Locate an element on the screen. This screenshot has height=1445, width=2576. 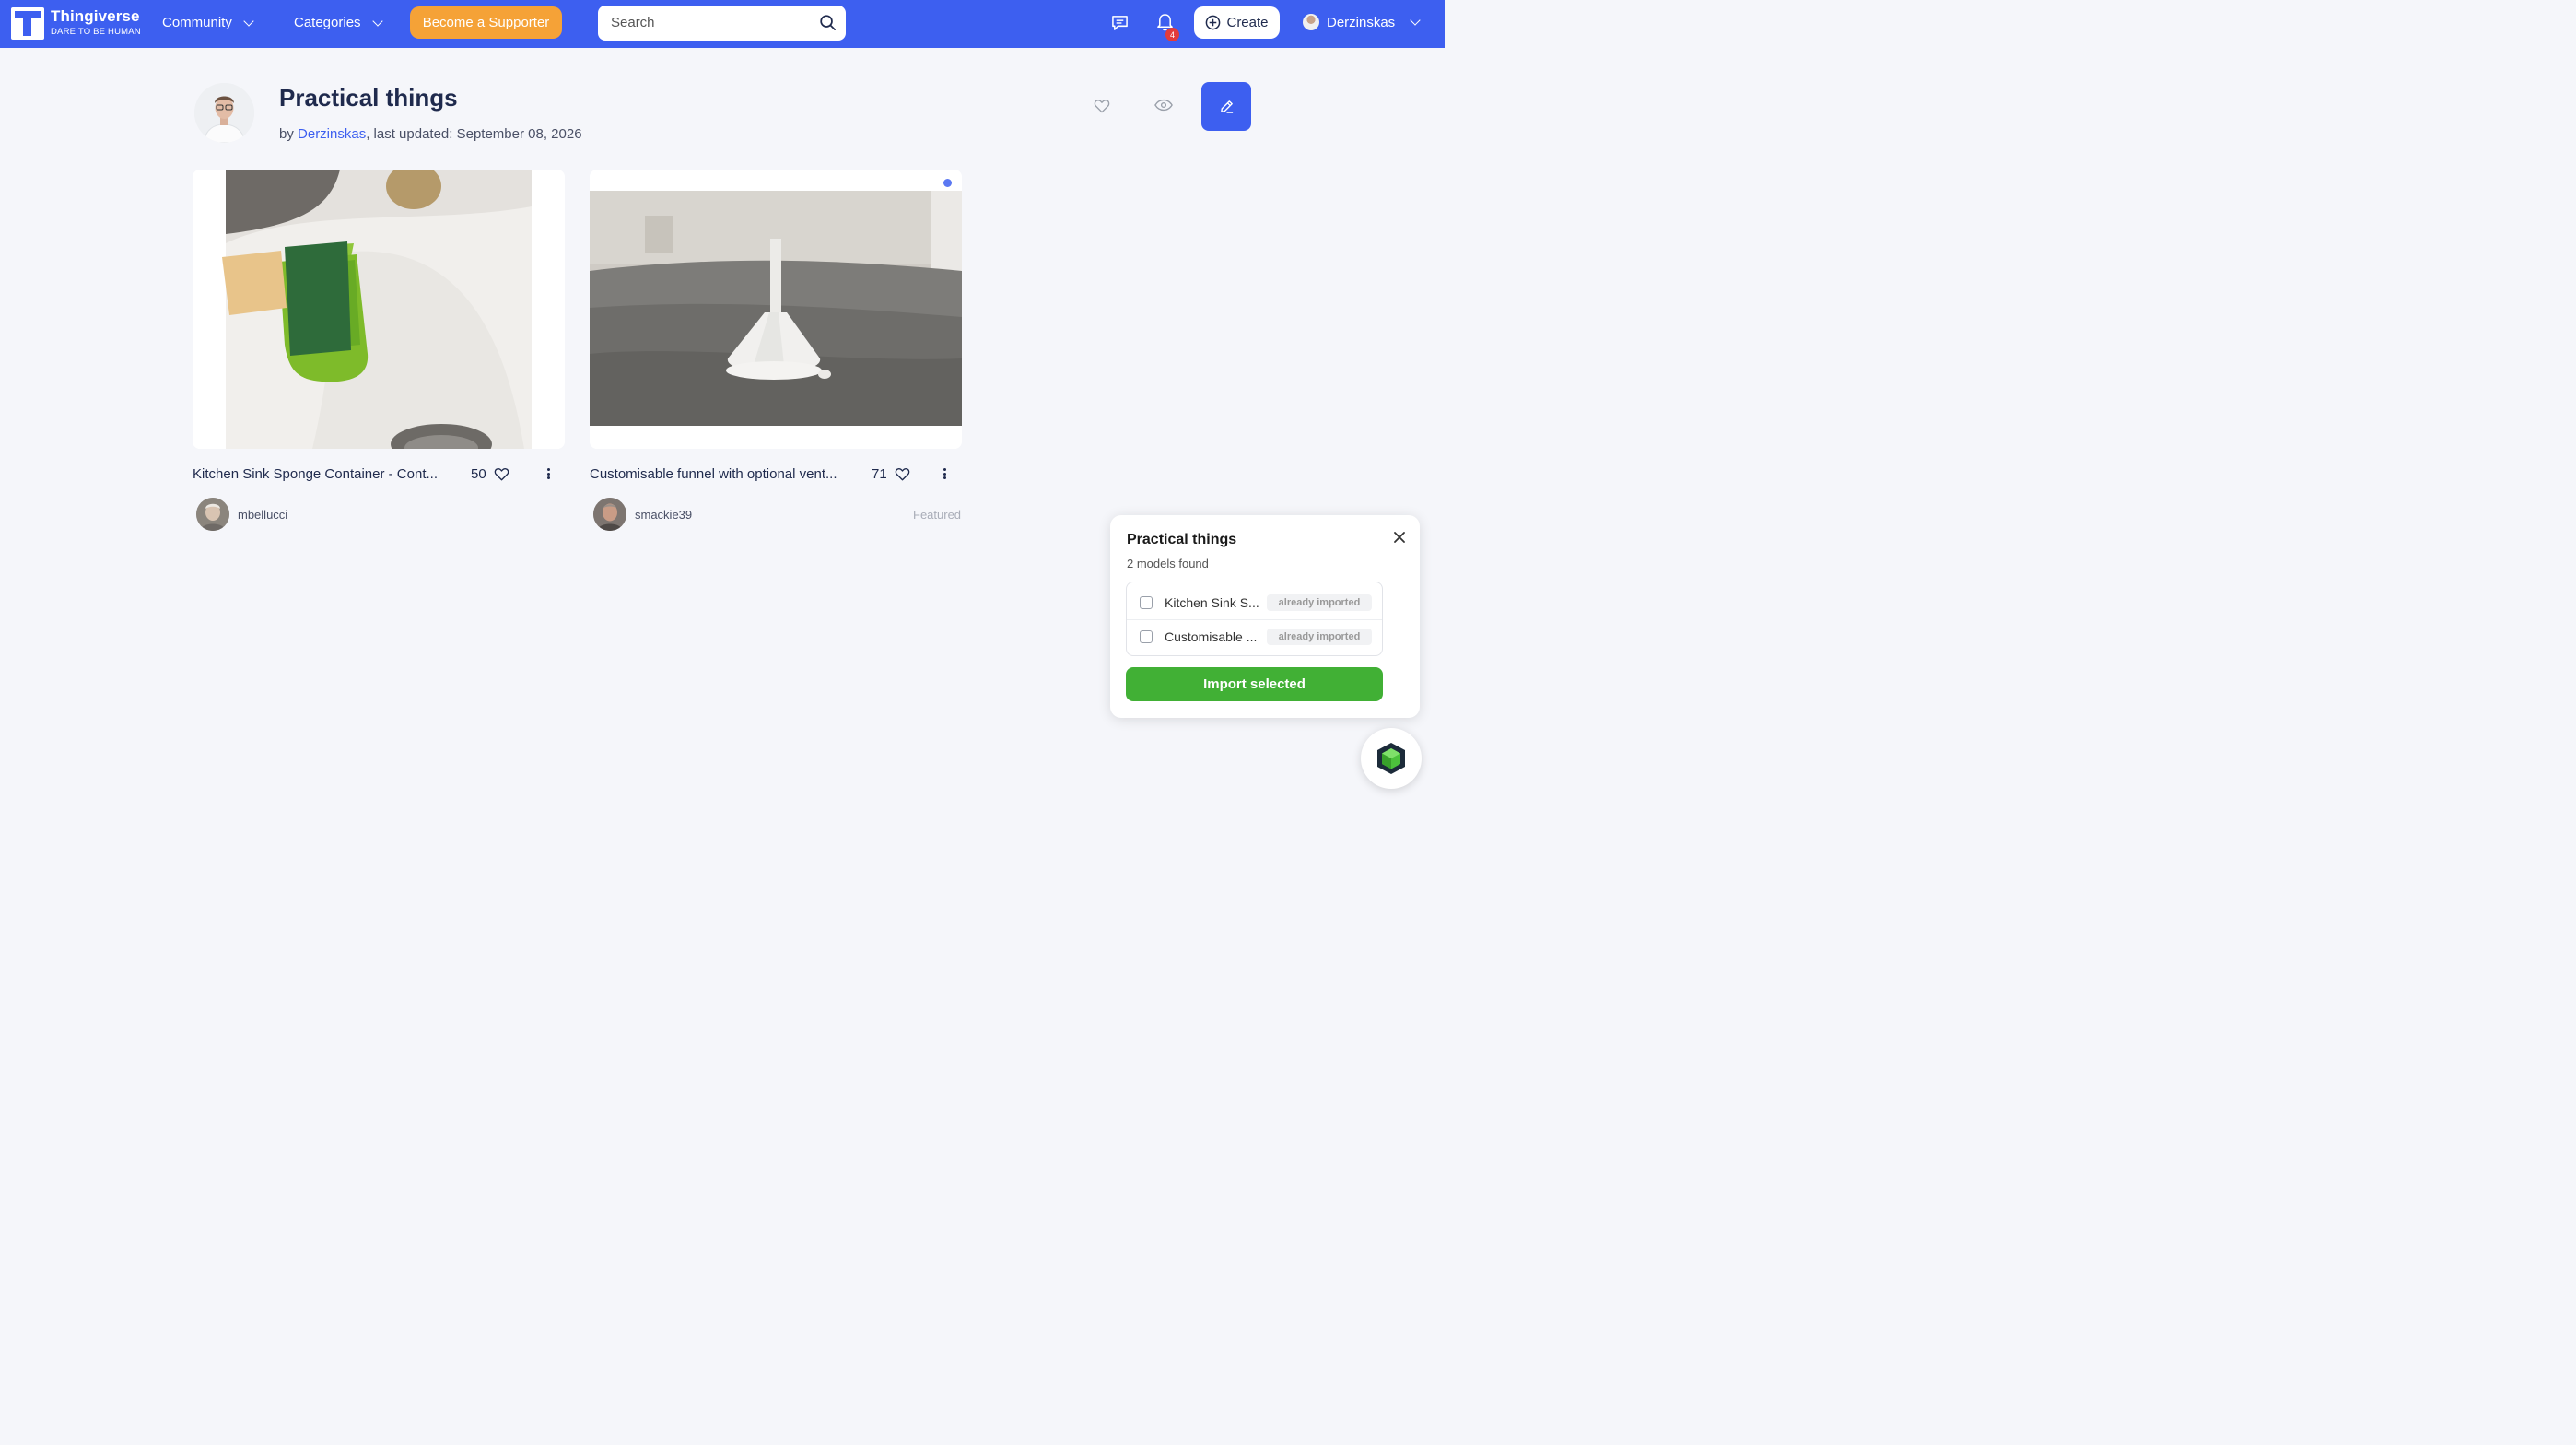
user-menu: Derzinskas is located at coordinates (1362, 22).